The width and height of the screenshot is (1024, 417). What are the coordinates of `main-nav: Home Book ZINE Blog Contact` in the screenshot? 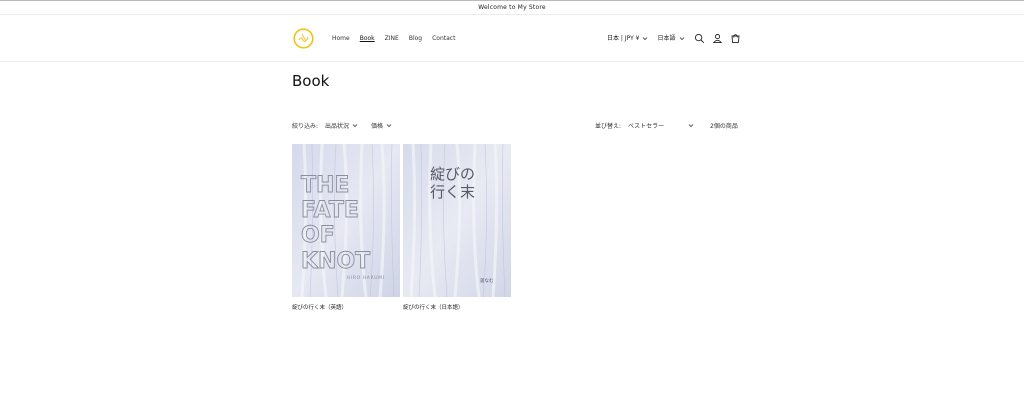 It's located at (393, 38).